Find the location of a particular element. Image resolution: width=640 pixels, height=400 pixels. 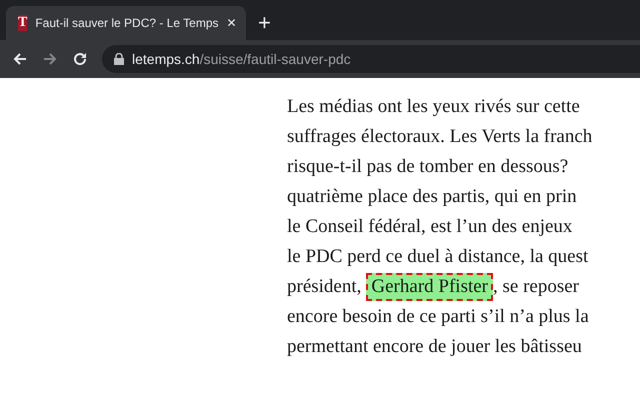

new-tab-button: + is located at coordinates (264, 23).